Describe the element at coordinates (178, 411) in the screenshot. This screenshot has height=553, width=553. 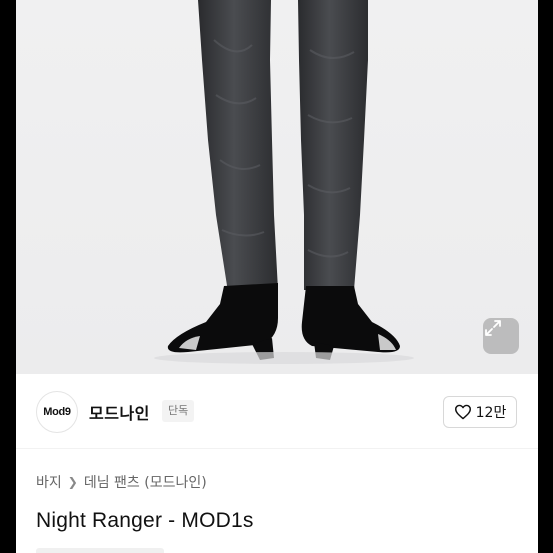
I see `exclusive-badge: 단독` at that location.